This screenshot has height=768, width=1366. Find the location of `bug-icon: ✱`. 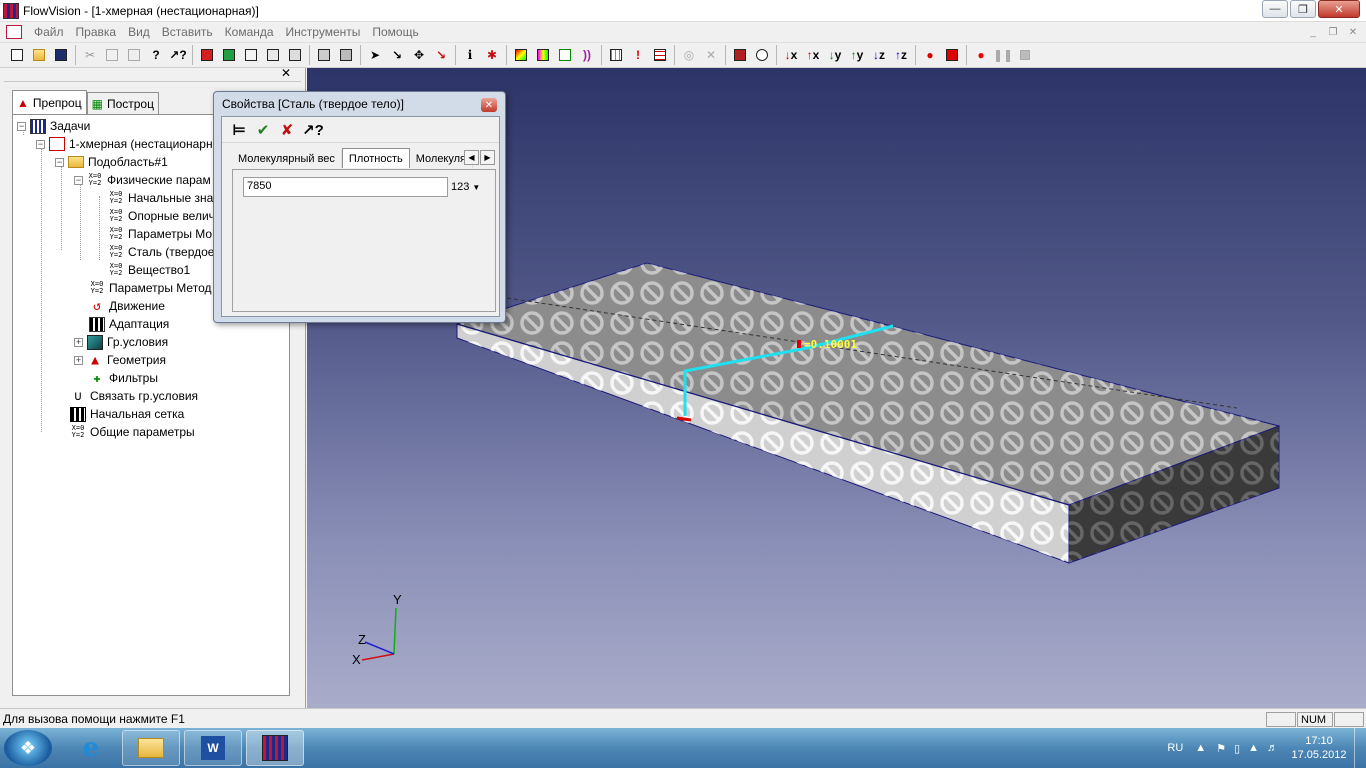

bug-icon: ✱ is located at coordinates (492, 55).